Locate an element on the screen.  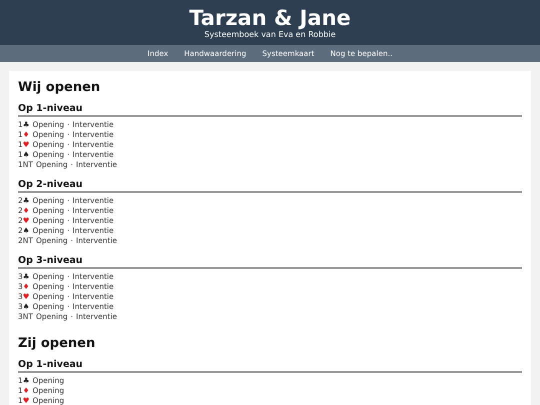
section-heading: Zij openen is located at coordinates (57, 344).